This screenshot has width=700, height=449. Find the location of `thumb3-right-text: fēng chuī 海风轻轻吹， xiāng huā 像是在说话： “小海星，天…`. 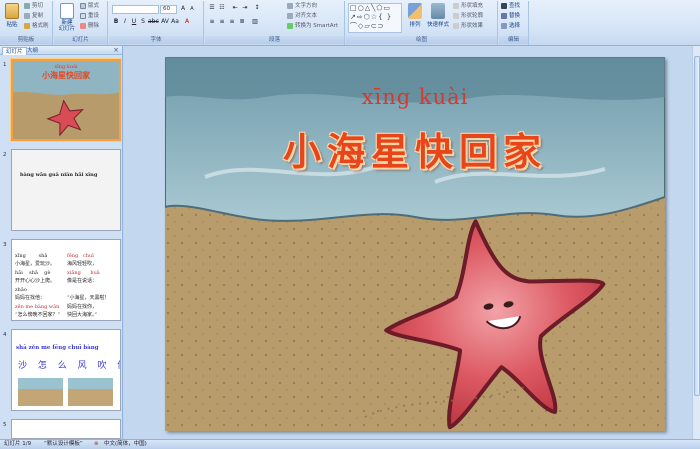

thumb3-right-text: fēng chuī 海风轻轻吹， xiāng huā 像是在说话： “小海星，天… is located at coordinates (88, 285).